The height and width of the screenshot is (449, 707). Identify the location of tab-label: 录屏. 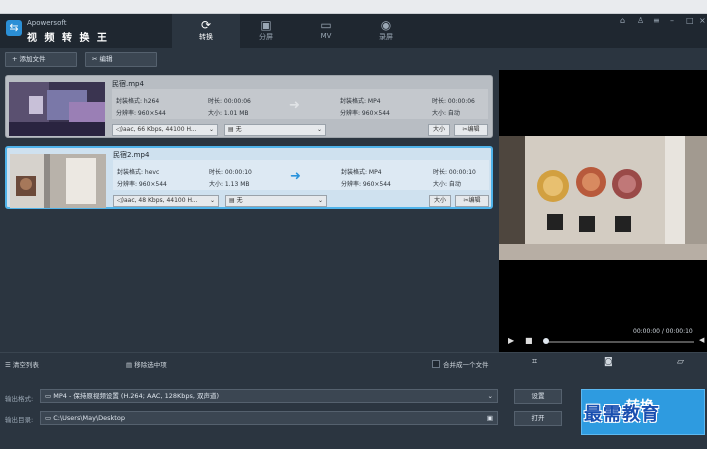
(386, 37).